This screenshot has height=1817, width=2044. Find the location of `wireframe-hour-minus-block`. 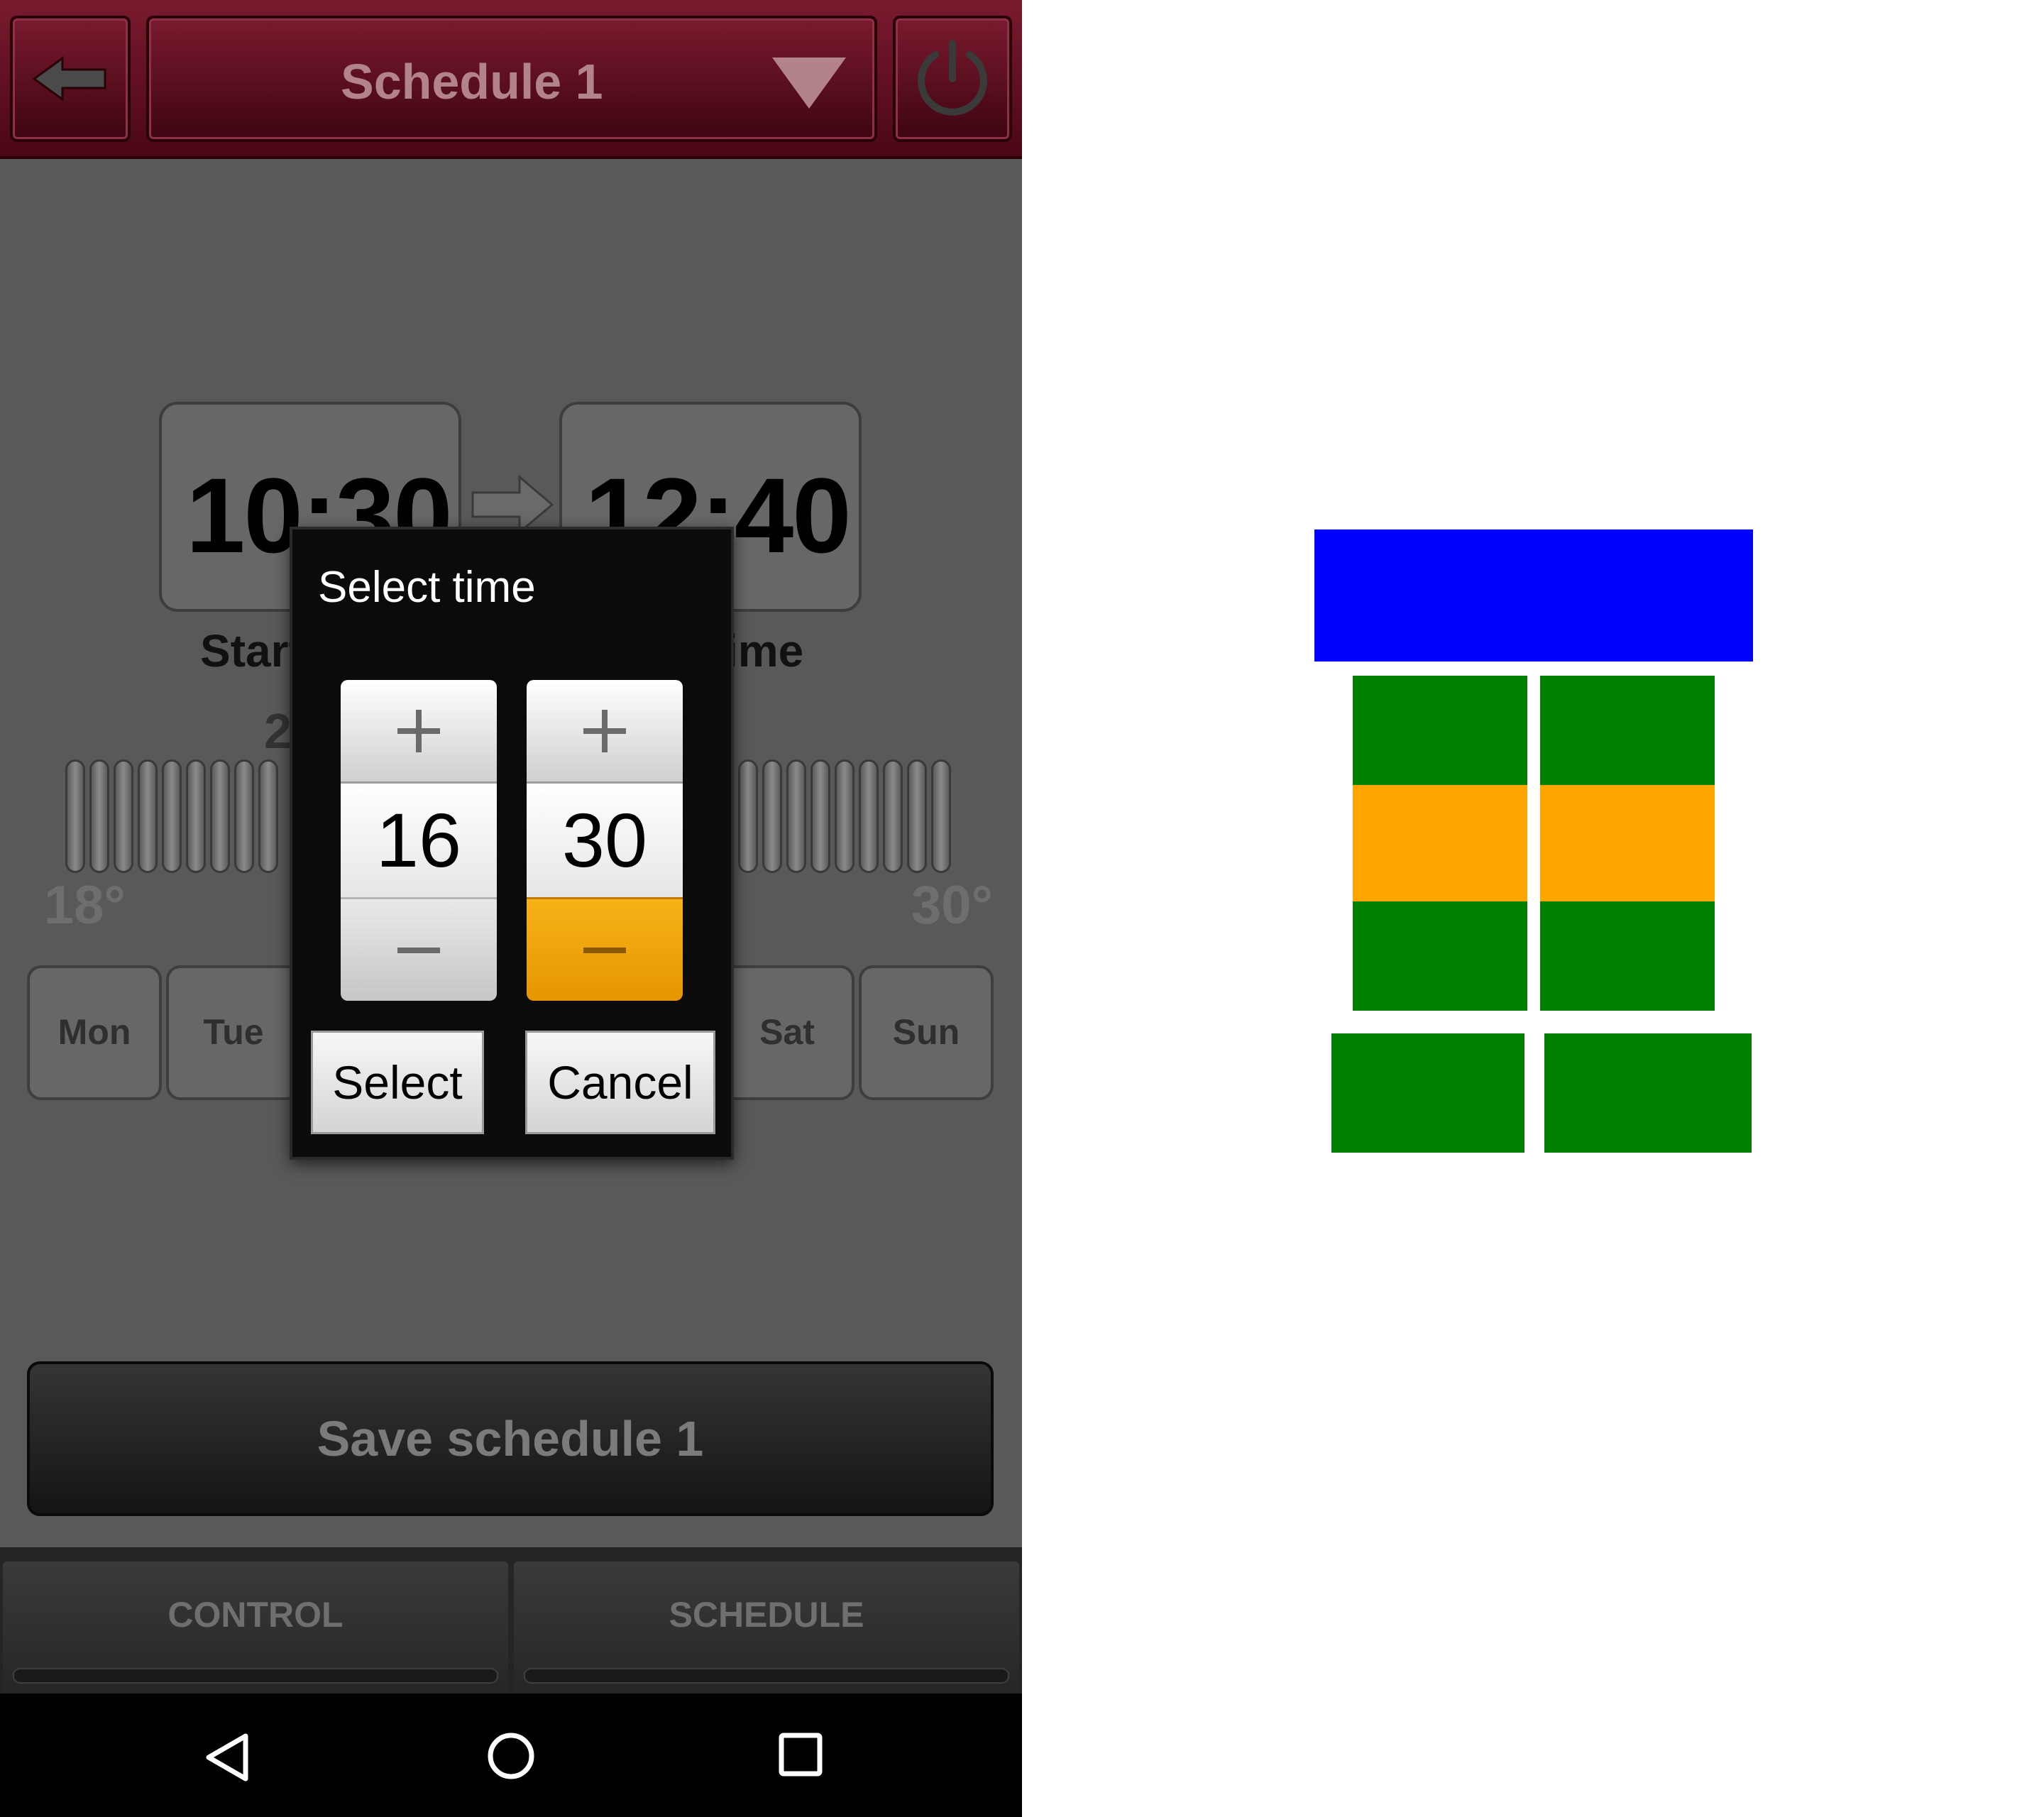

wireframe-hour-minus-block is located at coordinates (1440, 956).